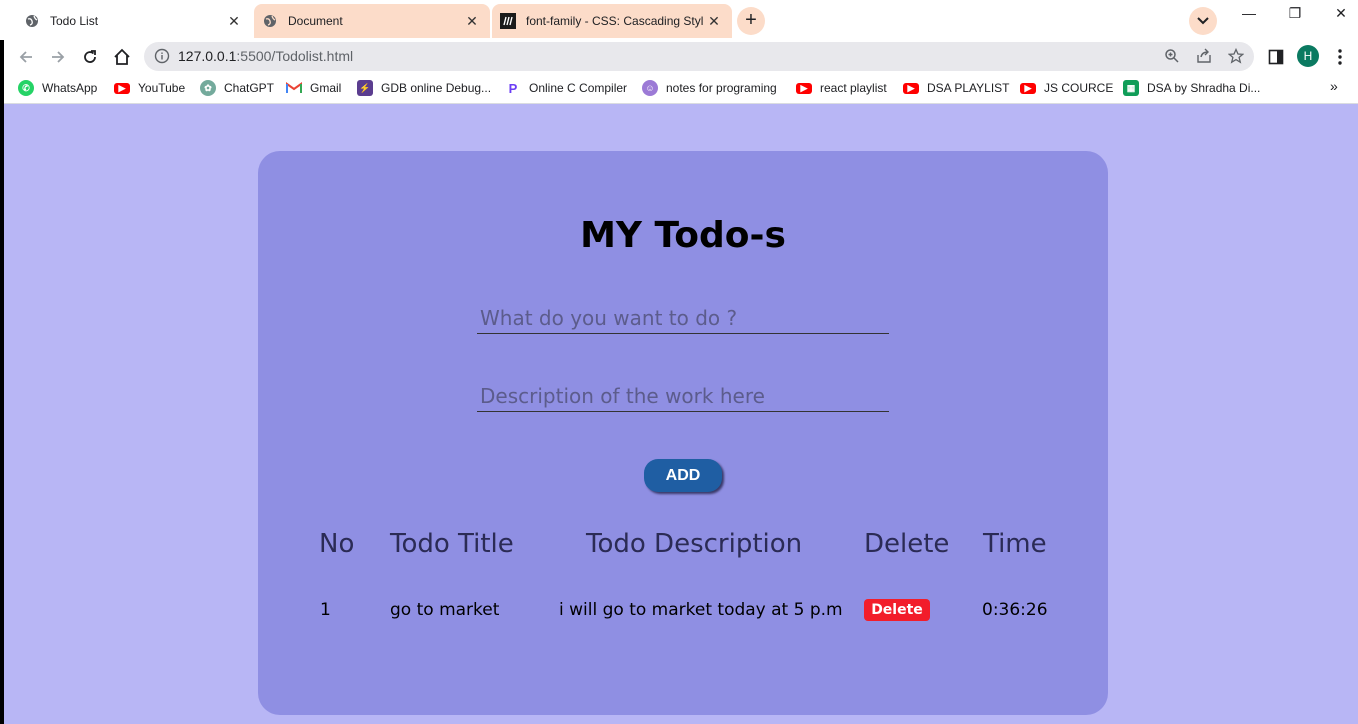 This screenshot has height=724, width=1358. Describe the element at coordinates (207, 56) in the screenshot. I see `url-host: 127.0.0.1` at that location.